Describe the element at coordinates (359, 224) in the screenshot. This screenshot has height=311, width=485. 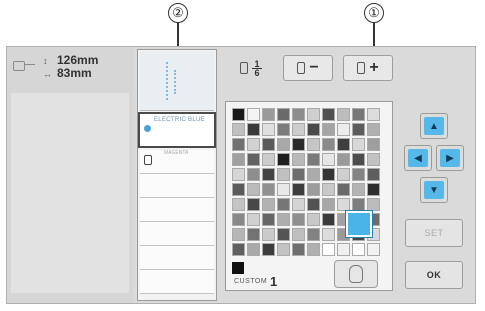
I see `selected-color-cursor` at that location.